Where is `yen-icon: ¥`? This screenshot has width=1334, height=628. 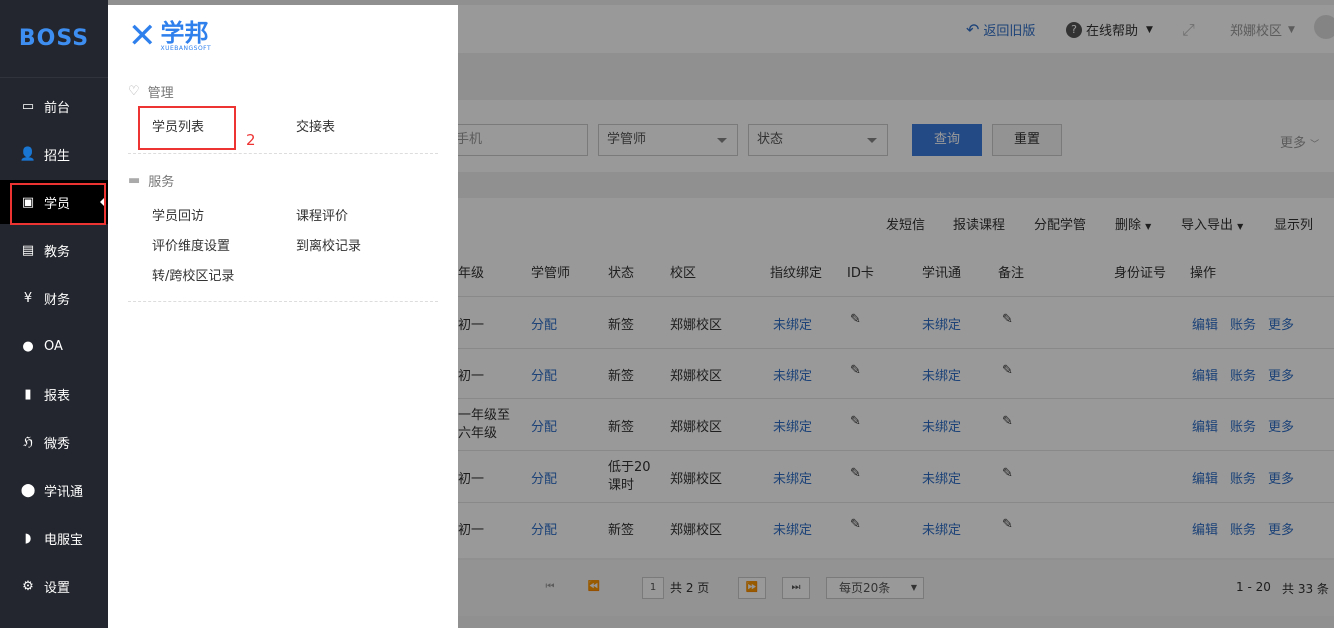
yen-icon: ¥ is located at coordinates (28, 298).